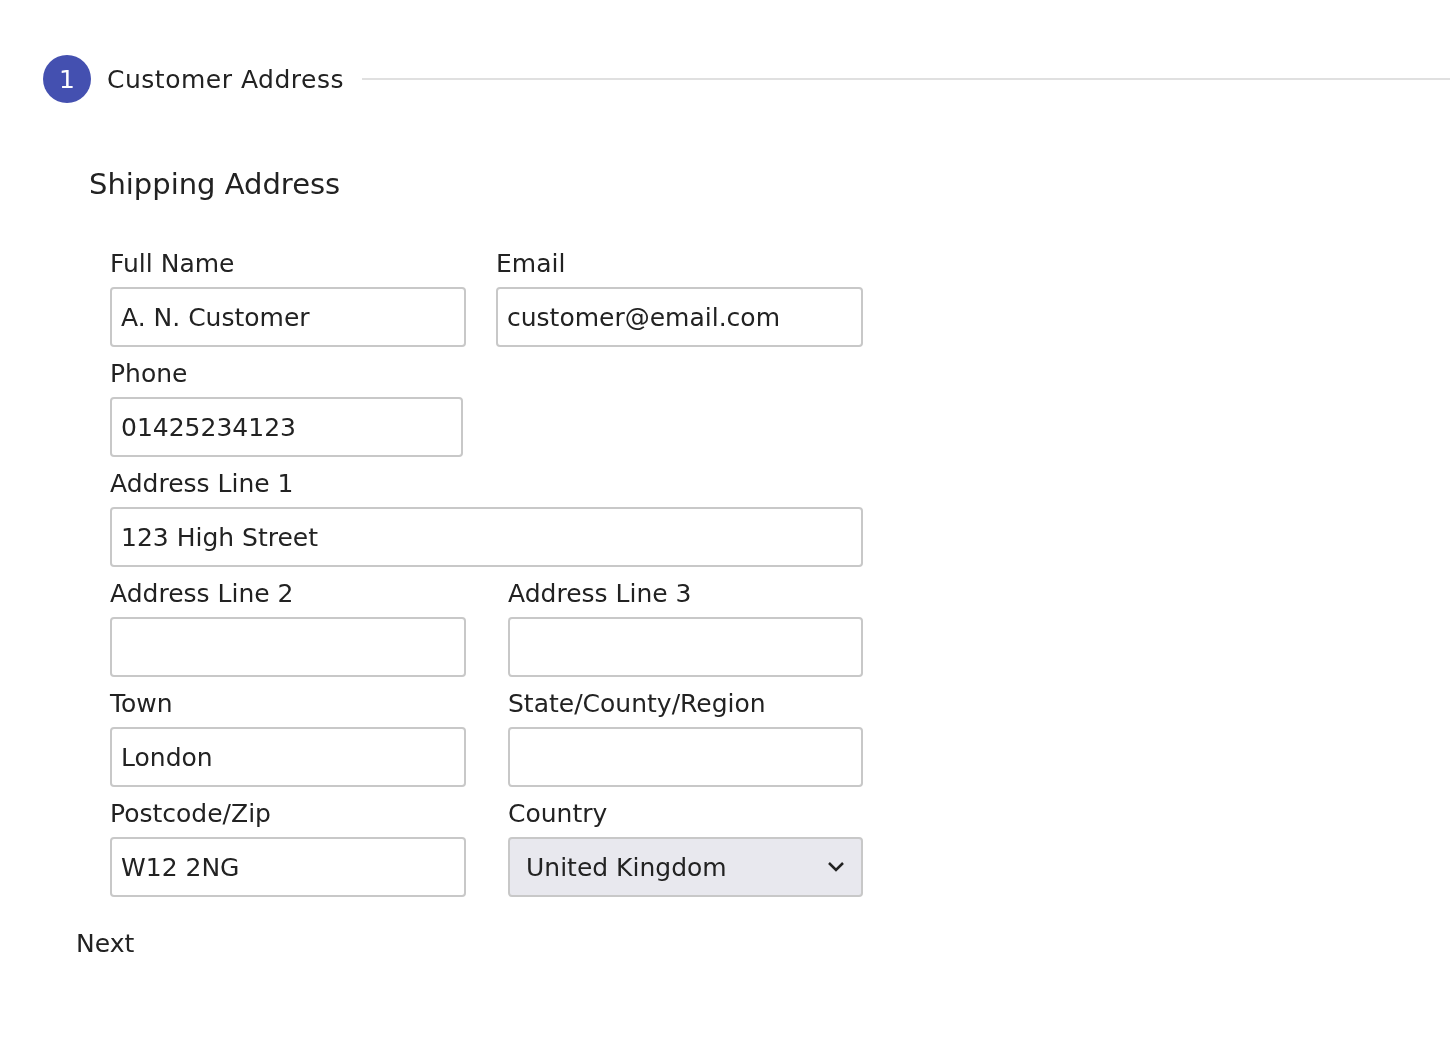  Describe the element at coordinates (288, 317) in the screenshot. I see `input-field: A. N. Customer` at that location.